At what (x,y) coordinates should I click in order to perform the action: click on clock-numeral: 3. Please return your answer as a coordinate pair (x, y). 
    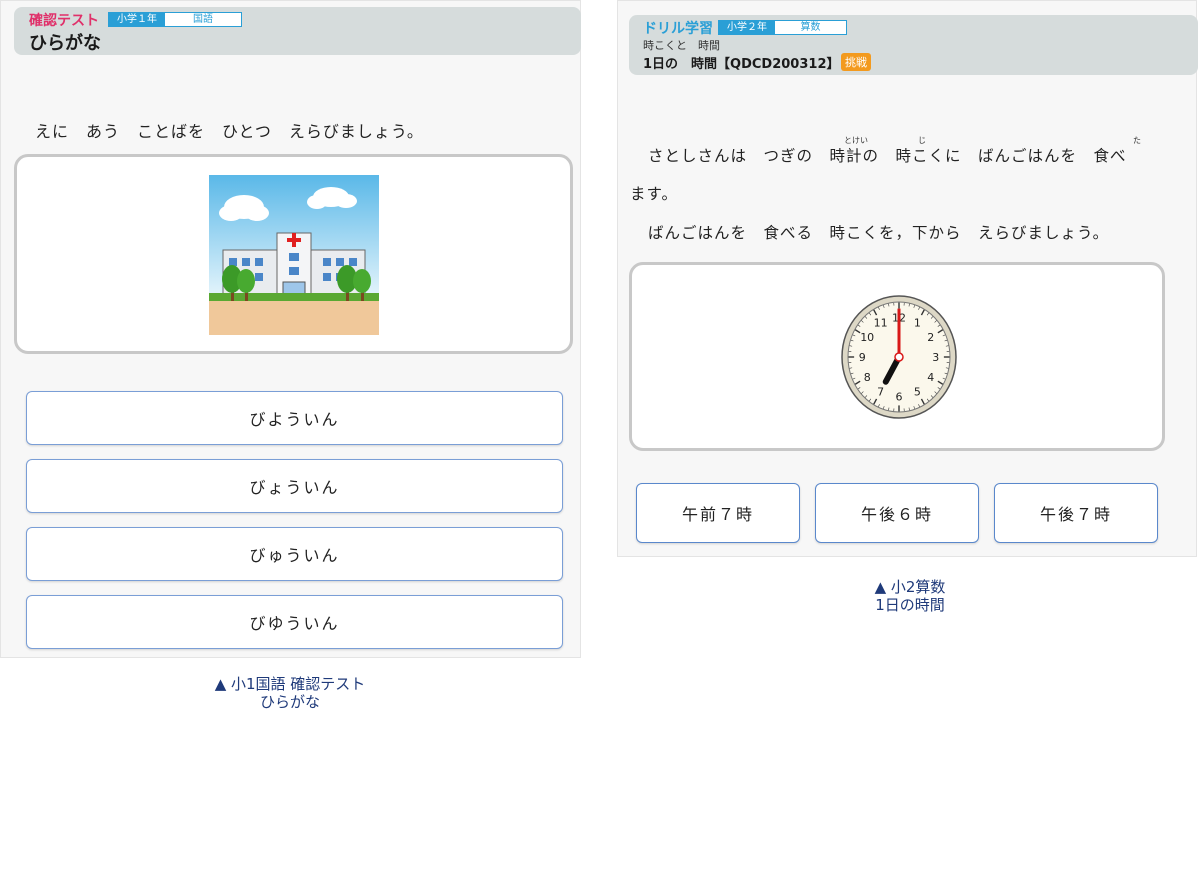
    Looking at the image, I should click on (935, 357).